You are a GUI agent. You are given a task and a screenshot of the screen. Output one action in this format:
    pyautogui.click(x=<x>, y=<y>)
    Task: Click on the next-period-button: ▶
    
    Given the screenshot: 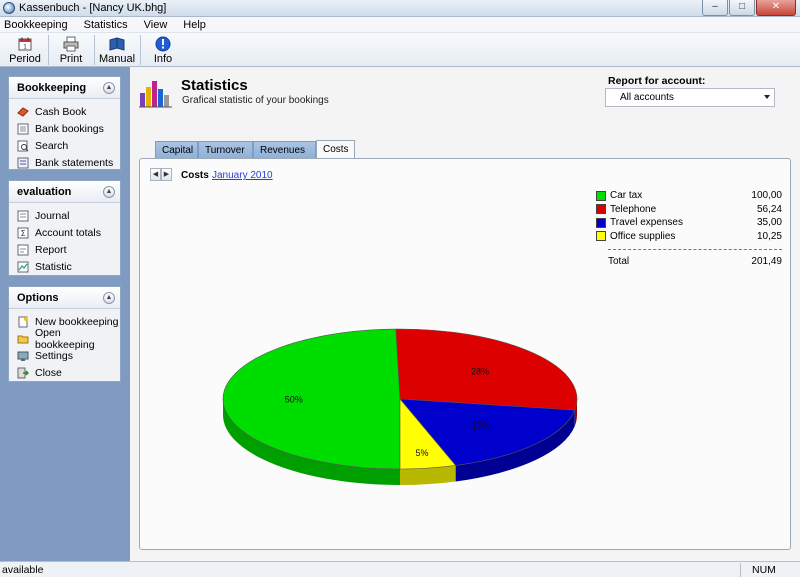 What is the action you would take?
    pyautogui.click(x=166, y=174)
    